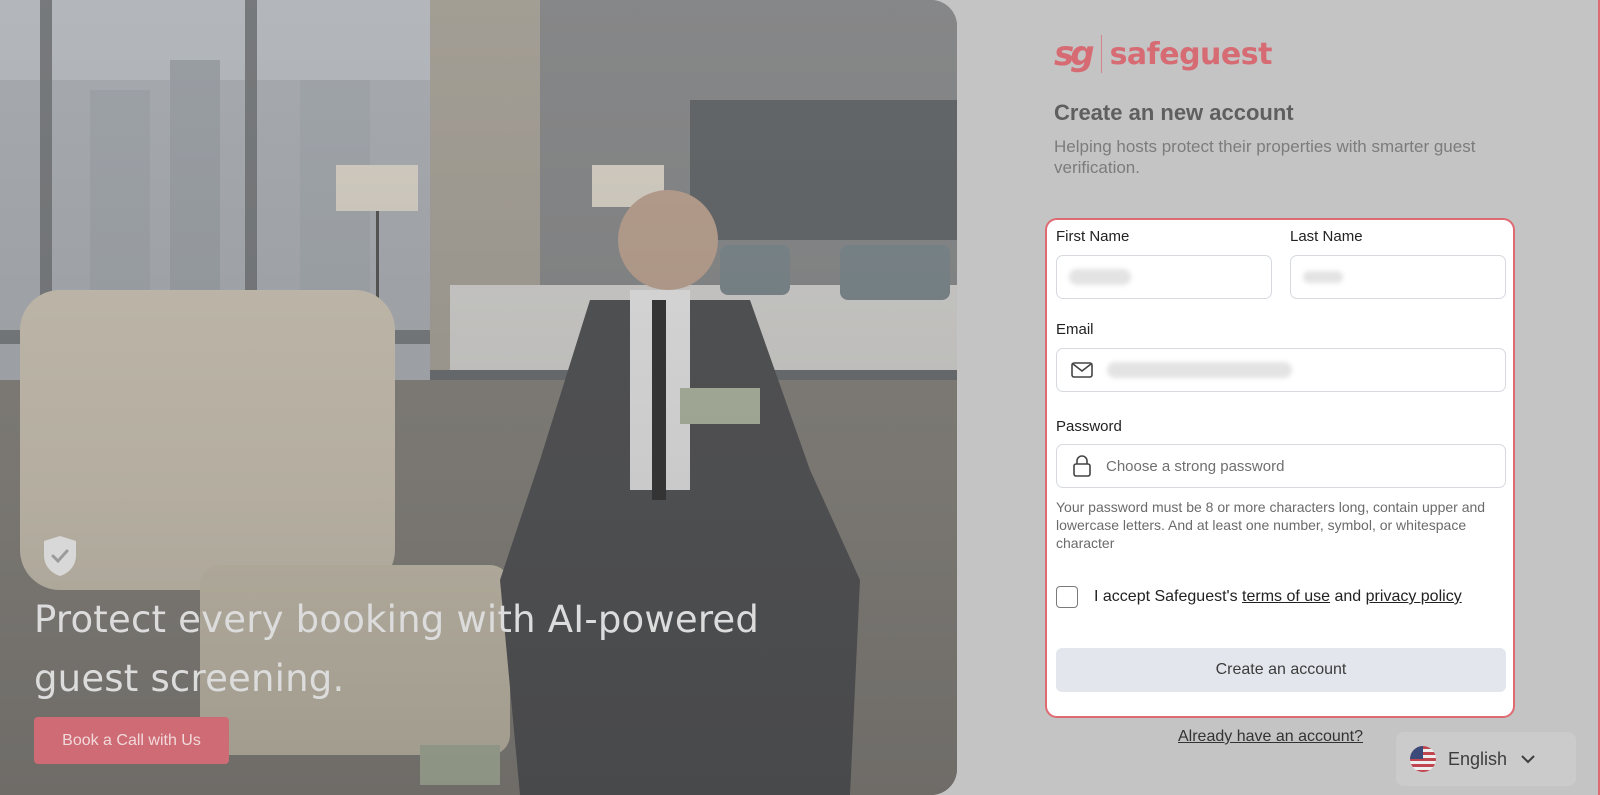  I want to click on logo-text: safeguest, so click(1191, 54).